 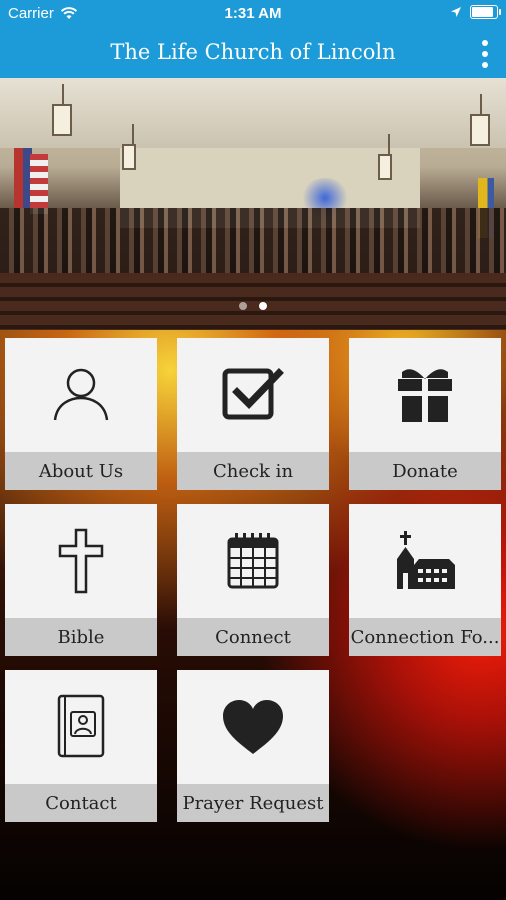 What do you see at coordinates (425, 395) in the screenshot?
I see `gift-icon` at bounding box center [425, 395].